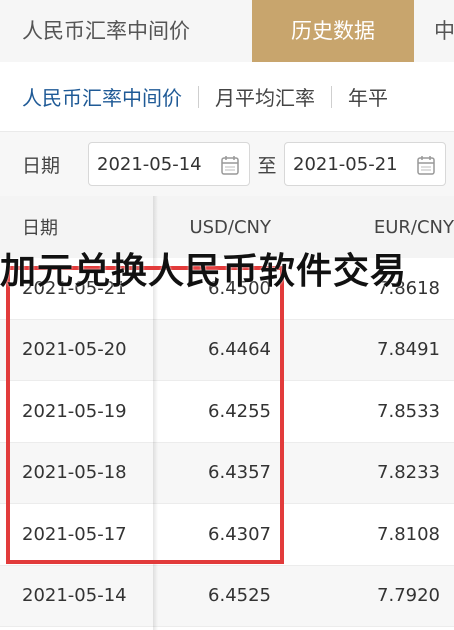 The image size is (454, 630). I want to click on header-usd-cny: USD/CNY, so click(230, 227).